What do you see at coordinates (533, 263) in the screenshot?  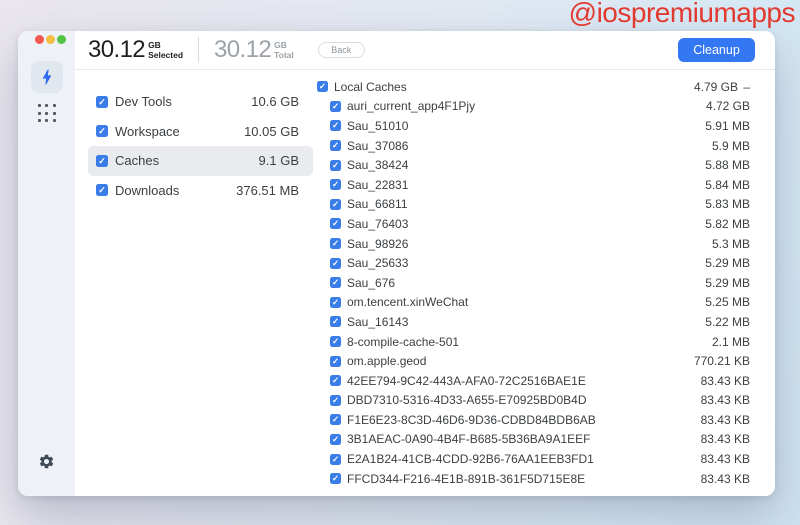 I see `file-row: Sau_25633 5.29 MB` at bounding box center [533, 263].